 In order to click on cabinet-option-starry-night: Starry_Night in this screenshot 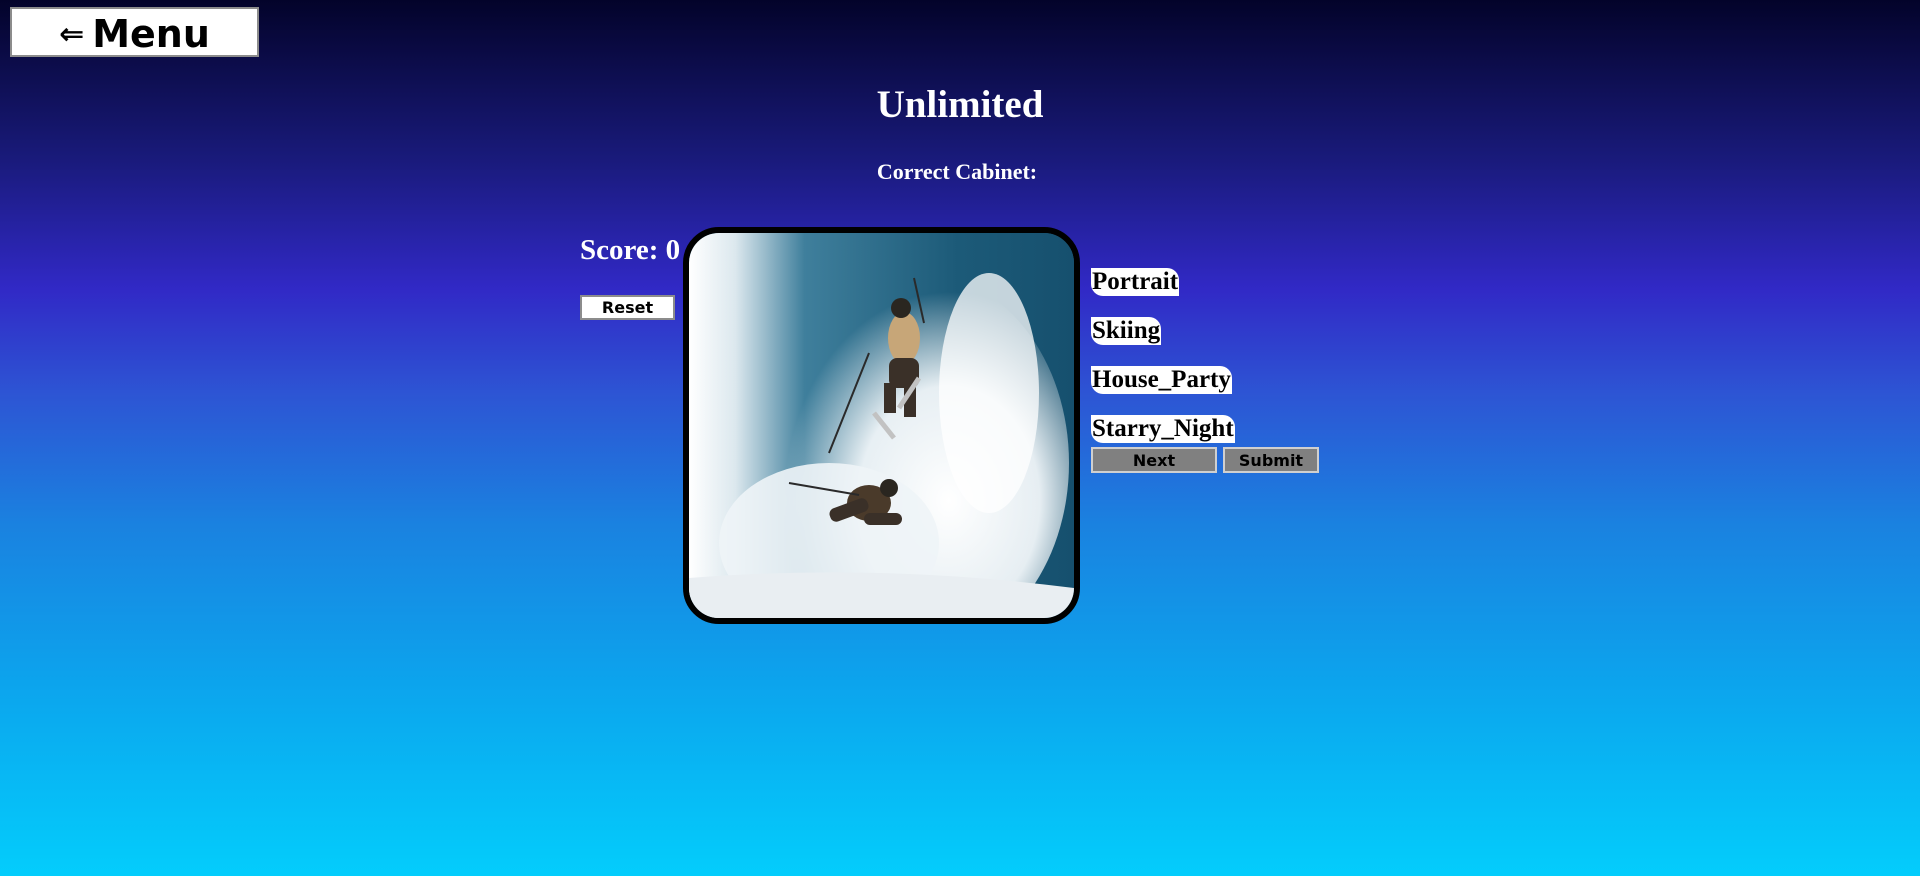, I will do `click(1163, 429)`.